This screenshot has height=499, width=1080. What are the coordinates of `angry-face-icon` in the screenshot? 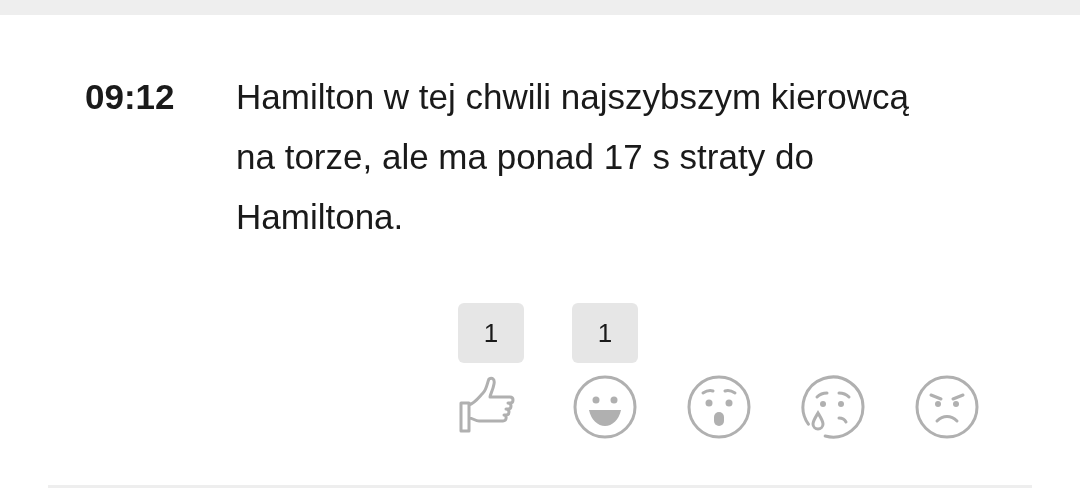 It's located at (947, 407).